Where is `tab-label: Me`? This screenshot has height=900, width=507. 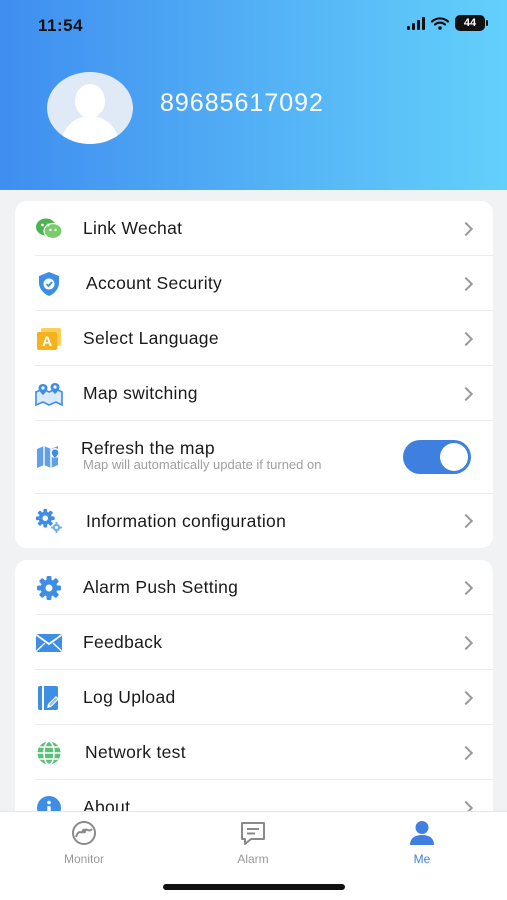
tab-label: Me is located at coordinates (422, 859).